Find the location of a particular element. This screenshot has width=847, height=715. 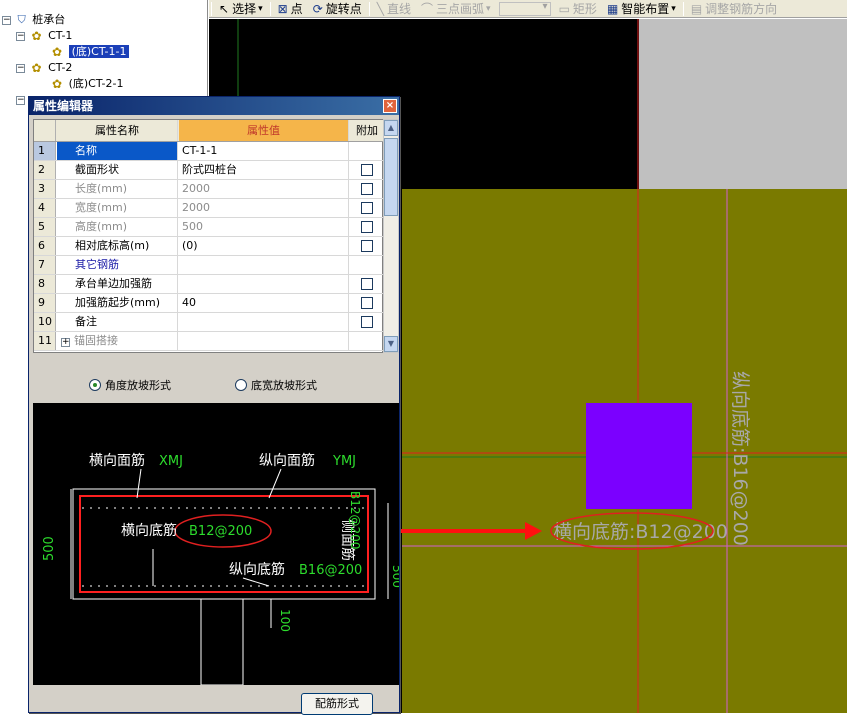

tree-node-ct2: − ✿ CT-2 is located at coordinates (44, 68).